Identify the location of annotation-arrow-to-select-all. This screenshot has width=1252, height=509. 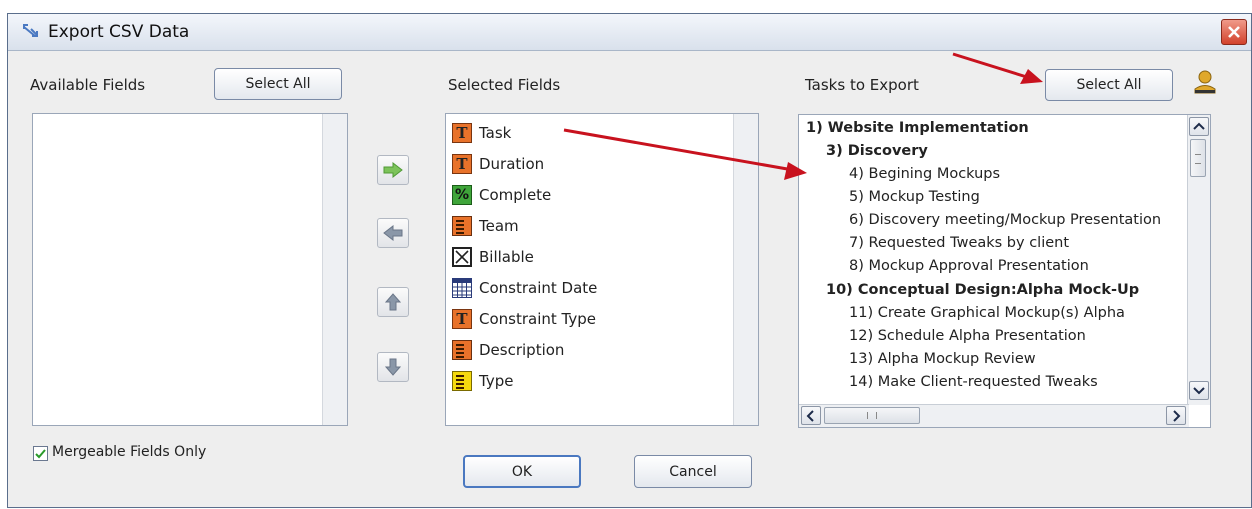
(997, 68).